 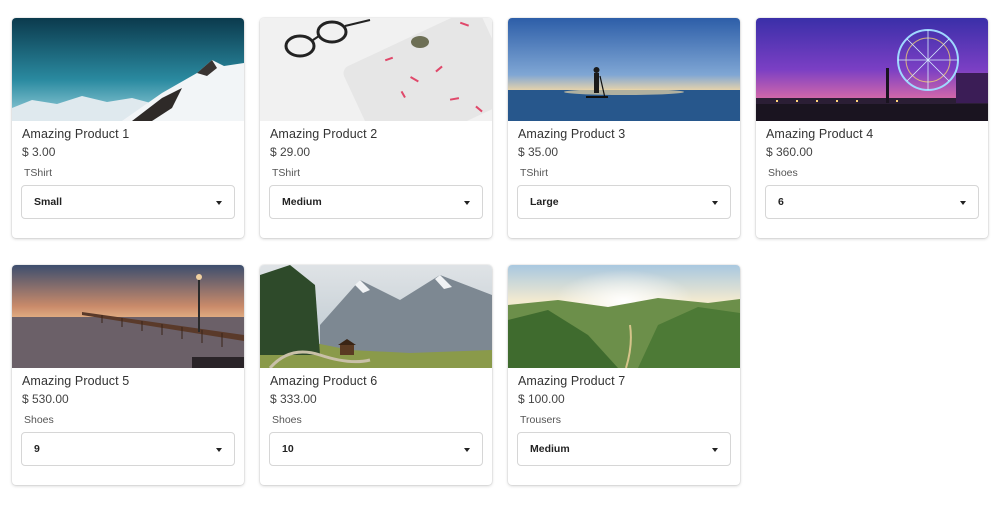 What do you see at coordinates (572, 134) in the screenshot?
I see `product-name: Amazing Product 3` at bounding box center [572, 134].